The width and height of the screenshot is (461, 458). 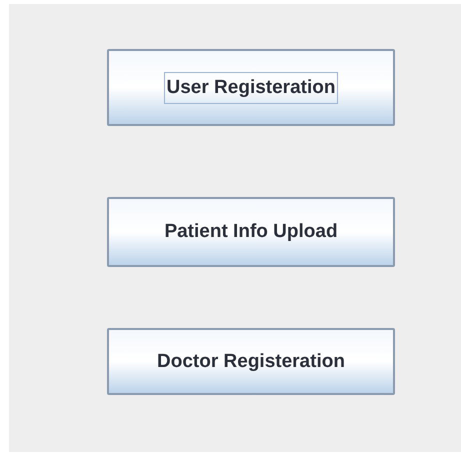 What do you see at coordinates (251, 361) in the screenshot?
I see `menu-button: Doctor Registeration` at bounding box center [251, 361].